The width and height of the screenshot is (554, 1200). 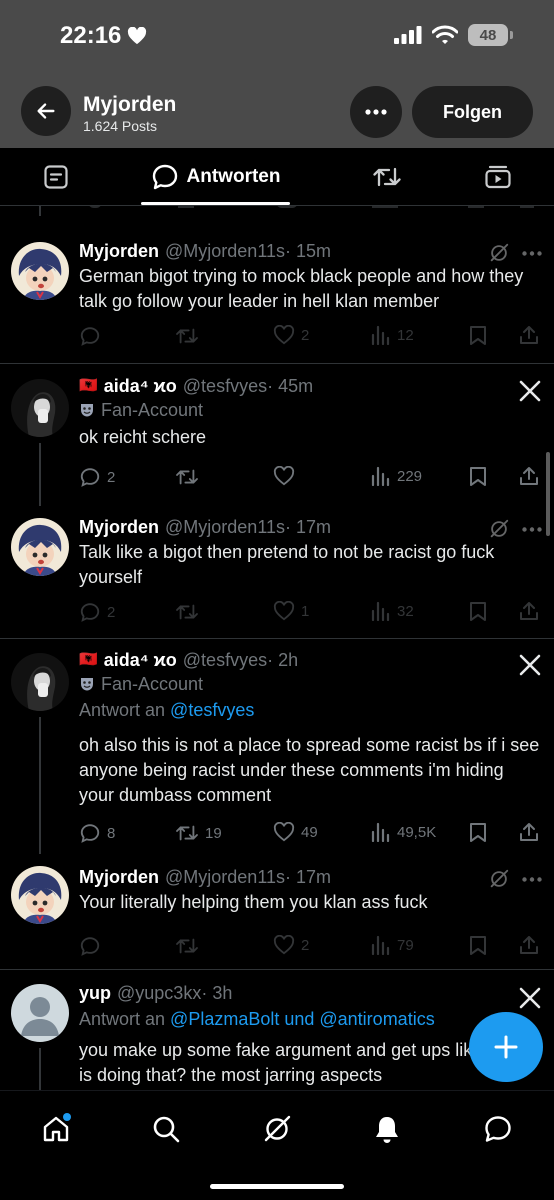 I want to click on search-icon, so click(x=166, y=1129).